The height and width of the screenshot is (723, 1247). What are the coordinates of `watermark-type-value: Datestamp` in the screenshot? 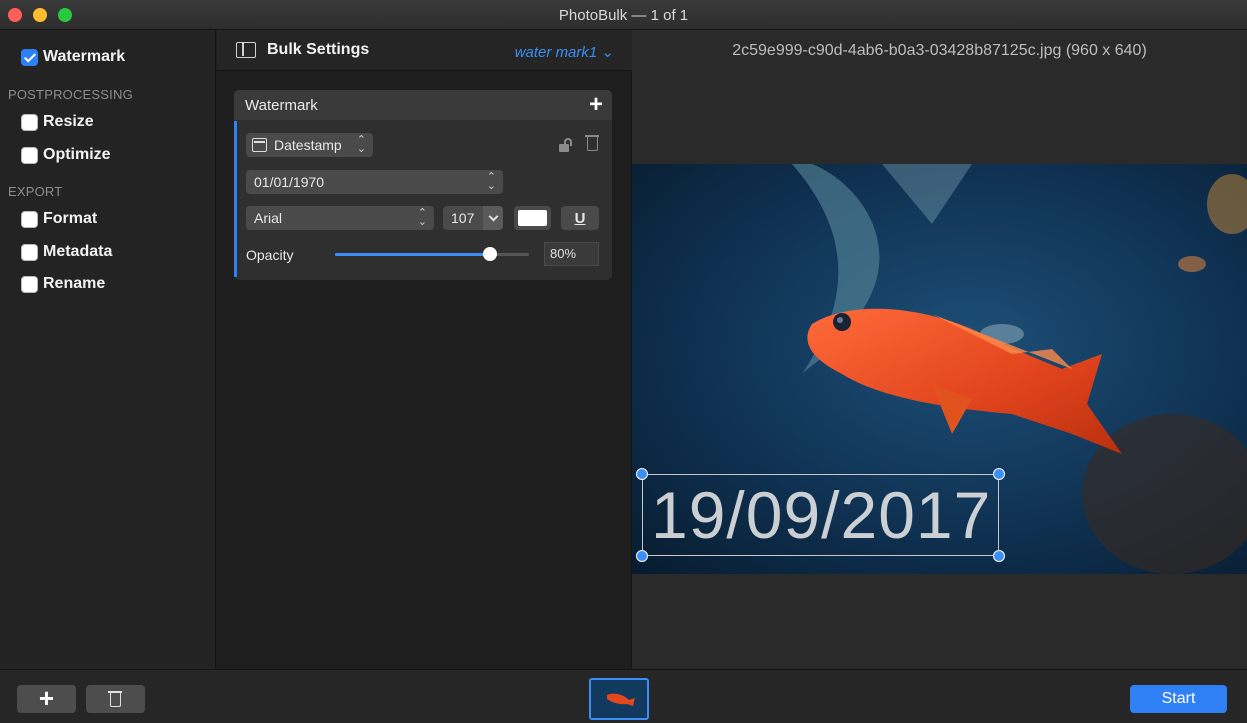 It's located at (308, 145).